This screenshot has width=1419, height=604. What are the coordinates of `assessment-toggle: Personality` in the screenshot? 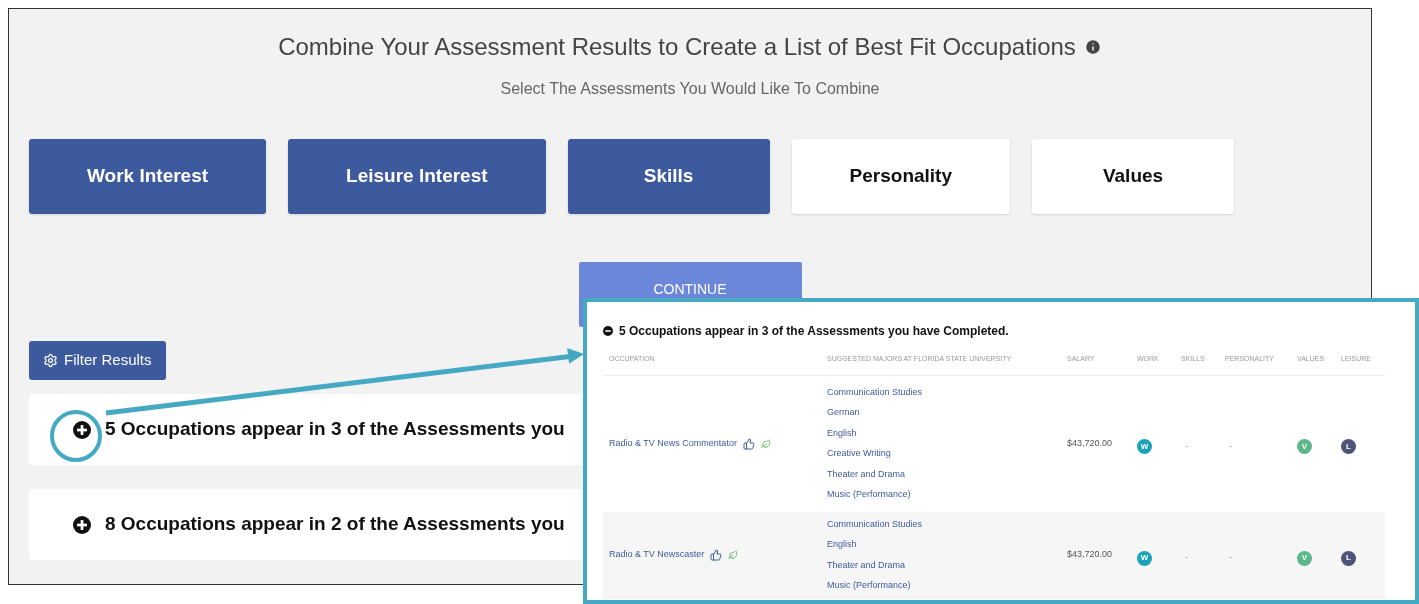 It's located at (900, 176).